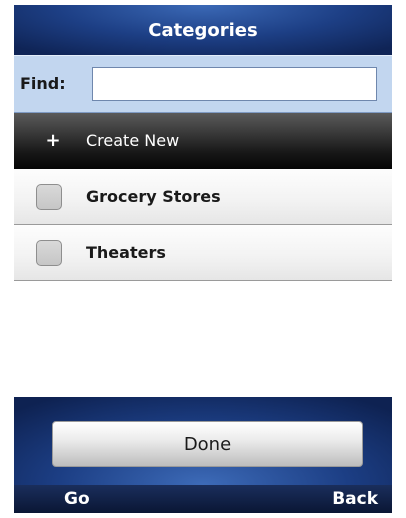  What do you see at coordinates (203, 253) in the screenshot?
I see `list-item-theaters: Theaters` at bounding box center [203, 253].